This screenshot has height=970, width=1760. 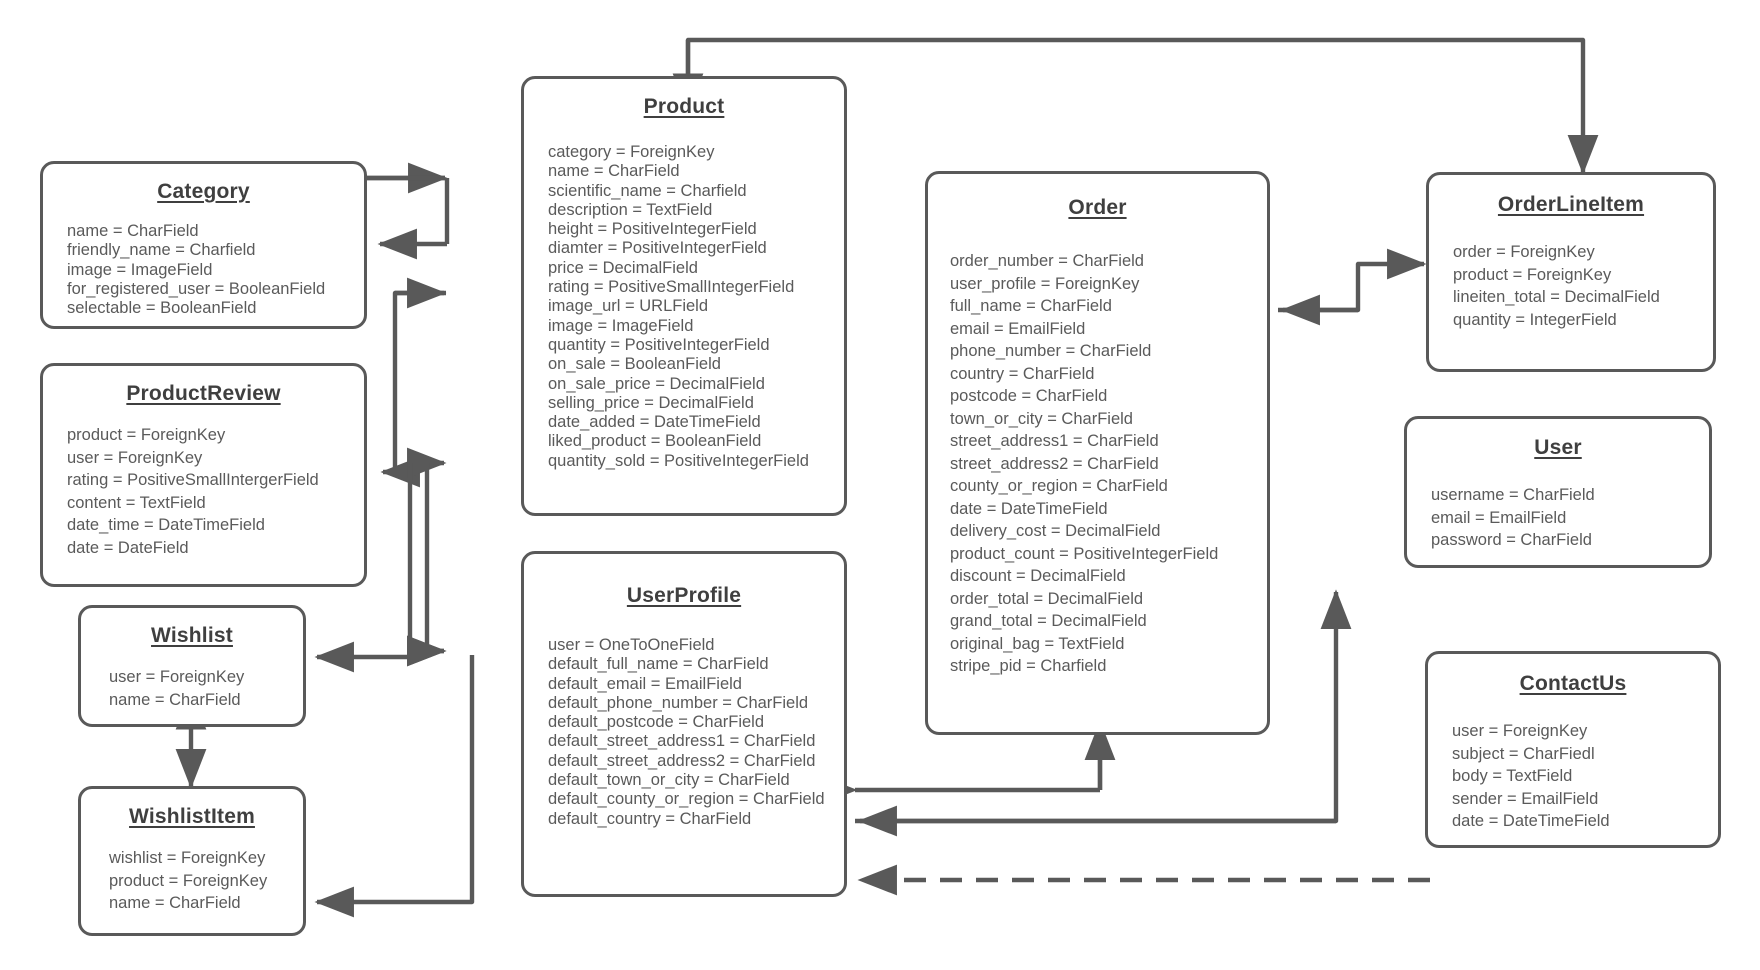 I want to click on entity-title-product: Product, so click(x=684, y=106).